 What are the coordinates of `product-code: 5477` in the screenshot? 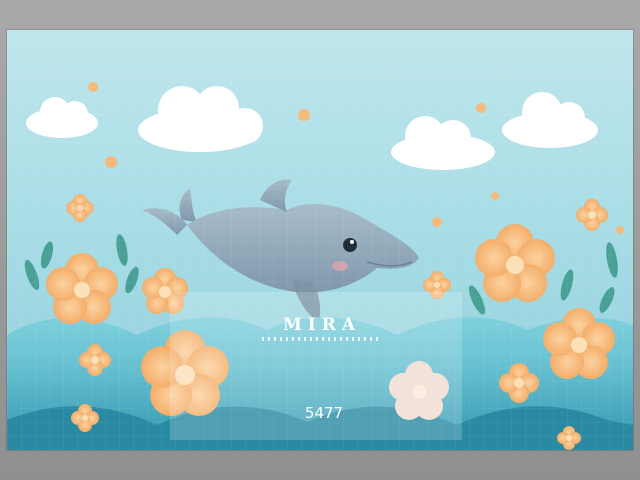 It's located at (324, 413).